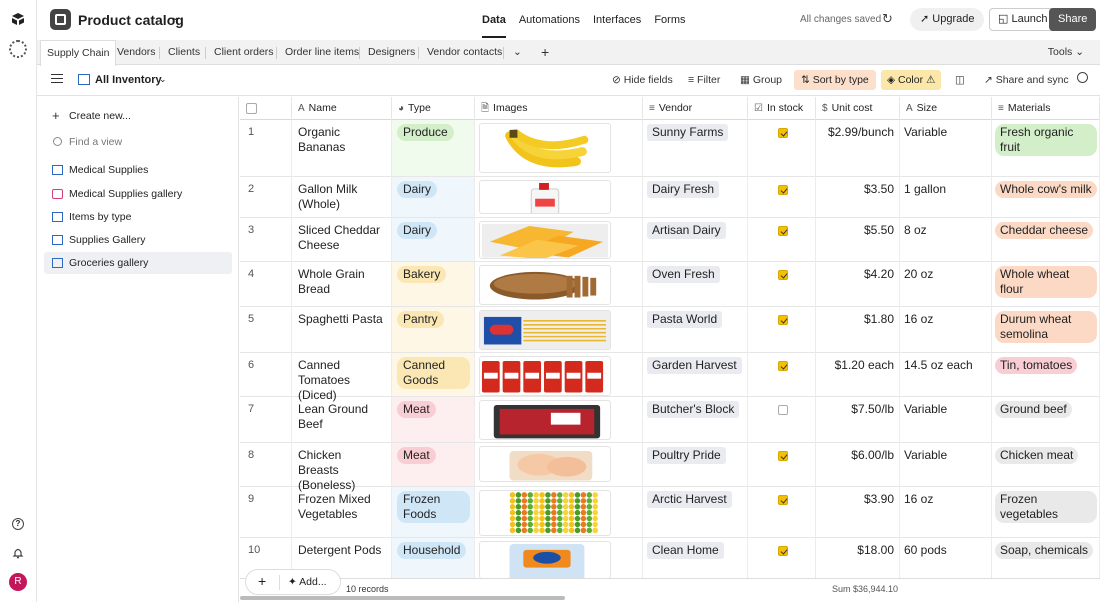 The image size is (1100, 602). I want to click on column-header-images: 🗎 Images, so click(559, 108).